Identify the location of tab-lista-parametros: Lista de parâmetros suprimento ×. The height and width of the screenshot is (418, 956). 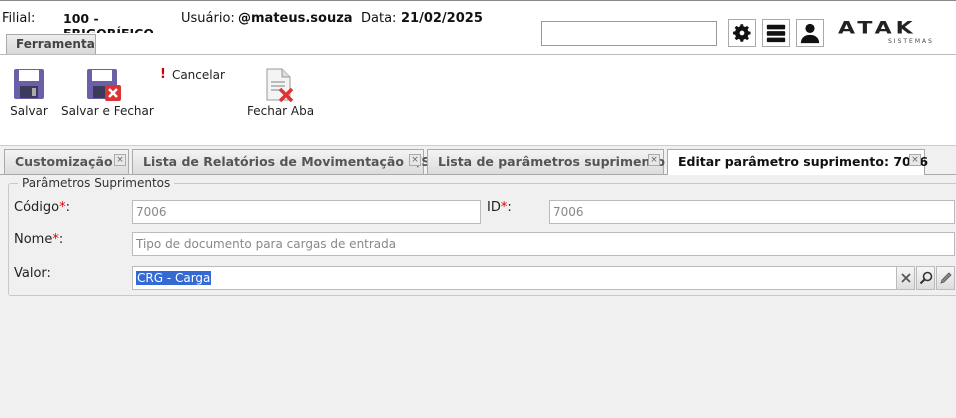
(546, 161).